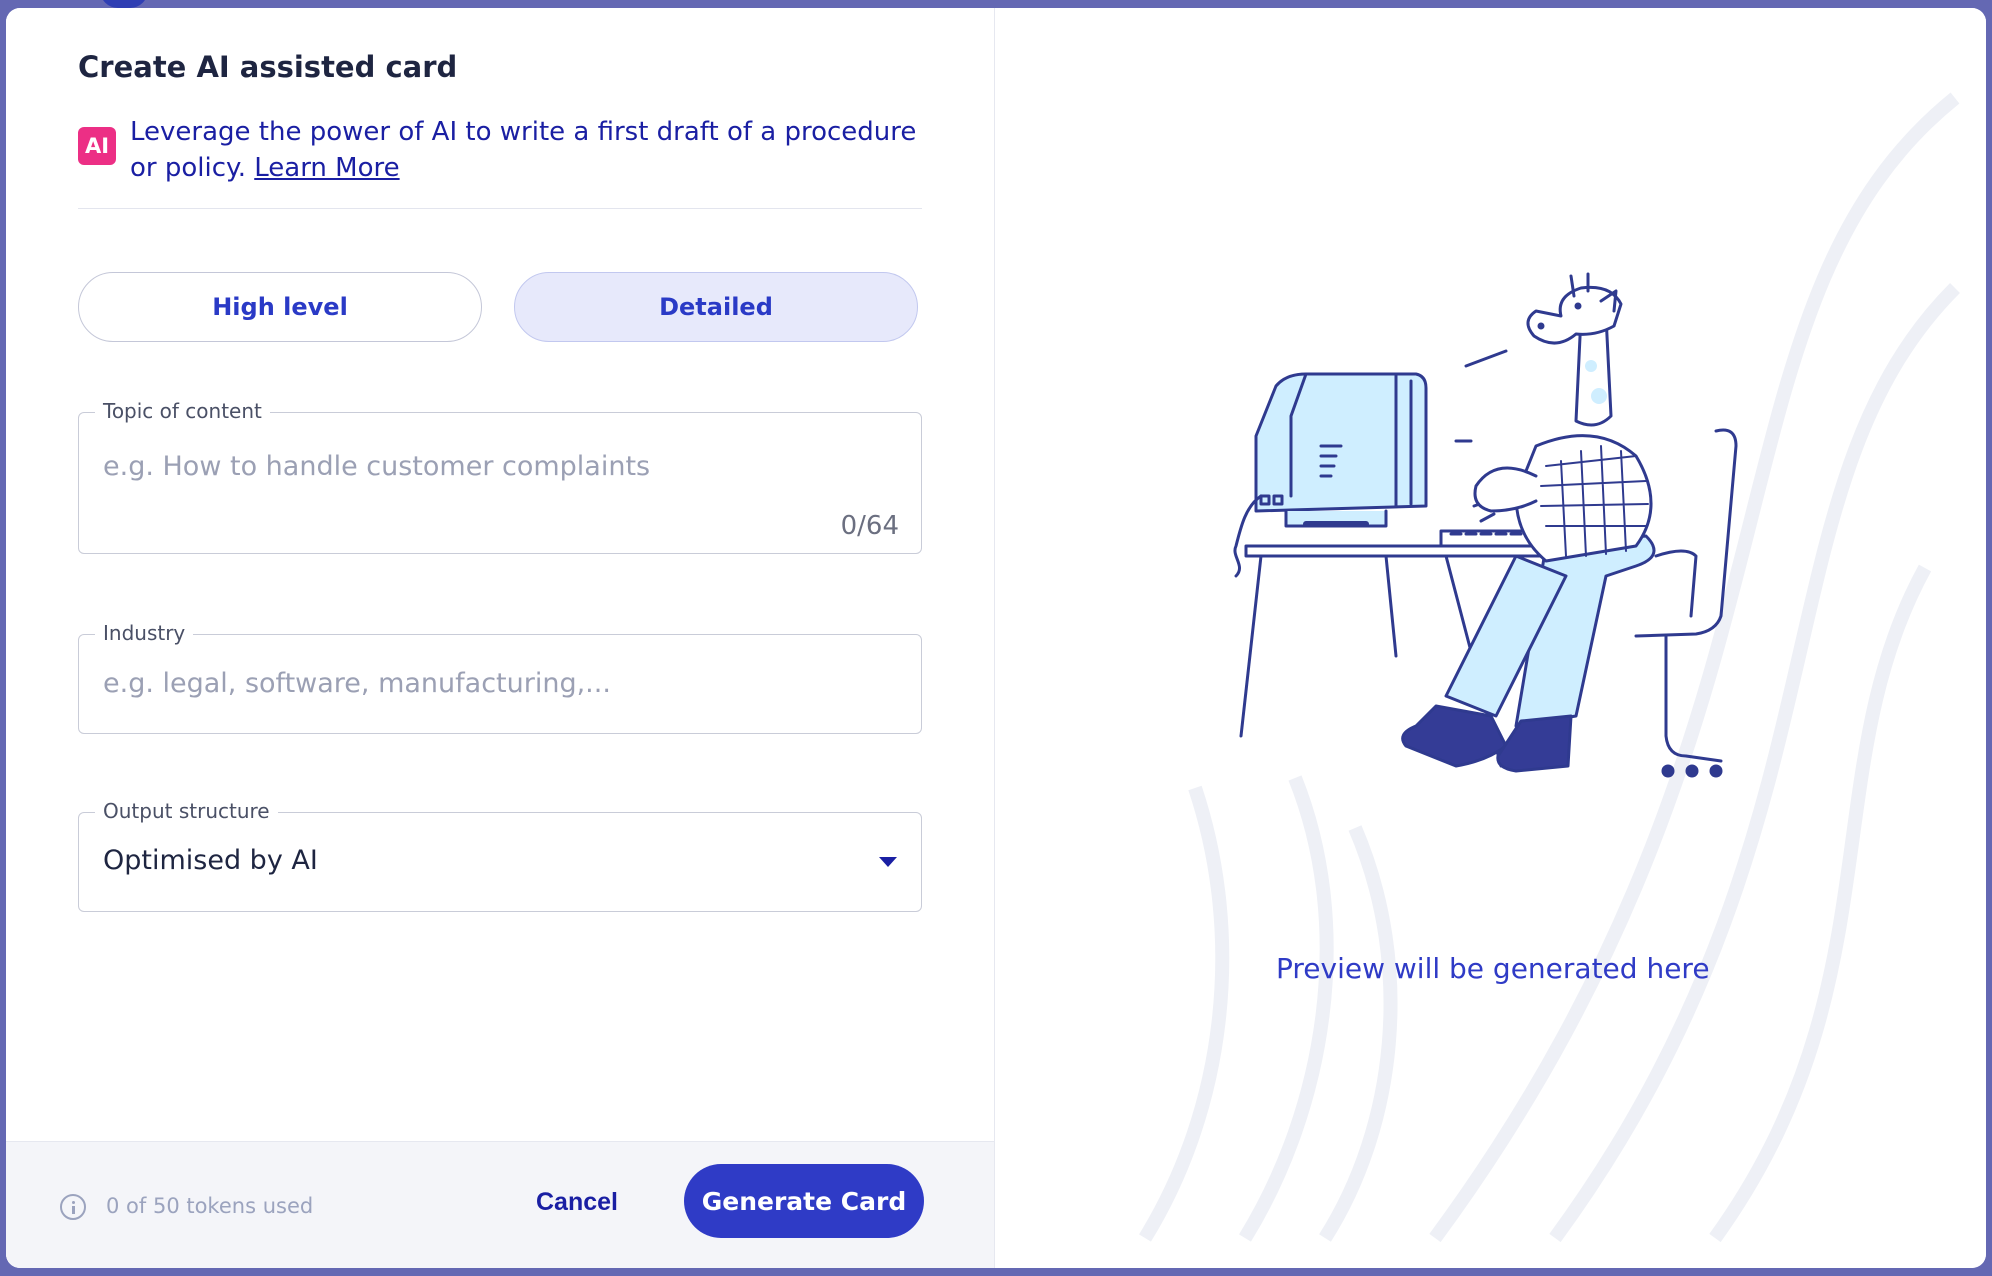  Describe the element at coordinates (1485, 525) in the screenshot. I see `giraffe-illustration` at that location.